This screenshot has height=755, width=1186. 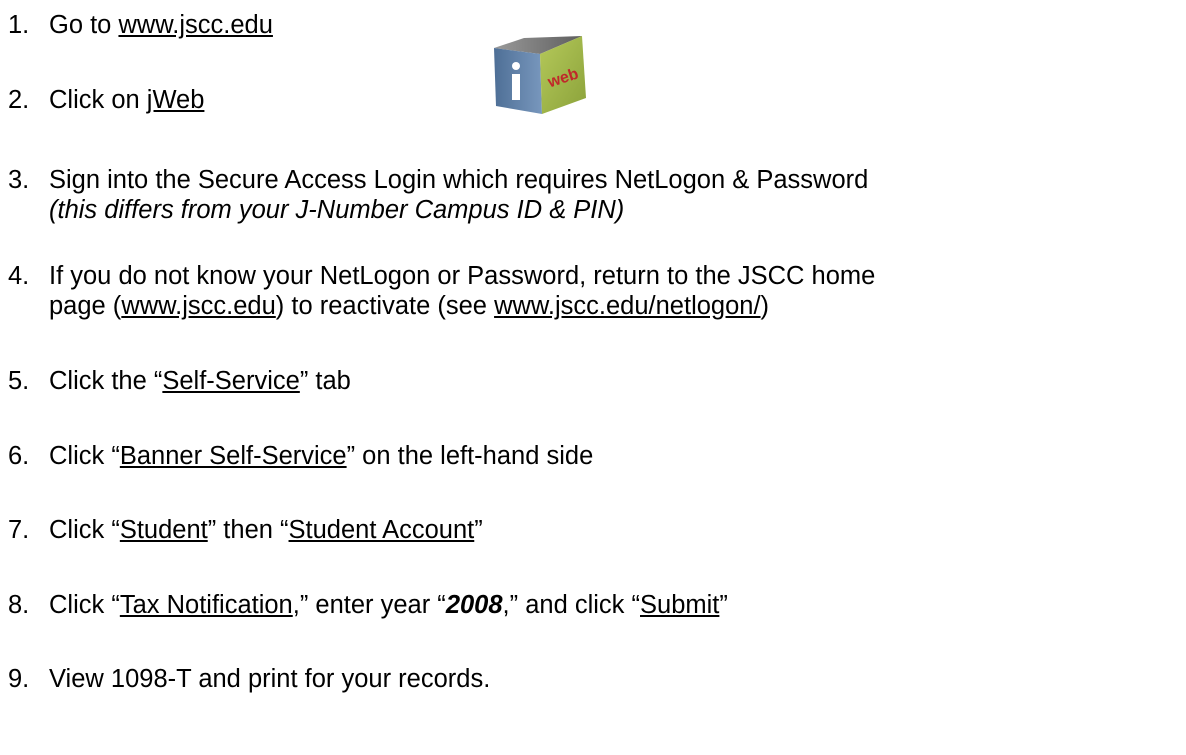 I want to click on step-text: Click on, so click(x=98, y=100).